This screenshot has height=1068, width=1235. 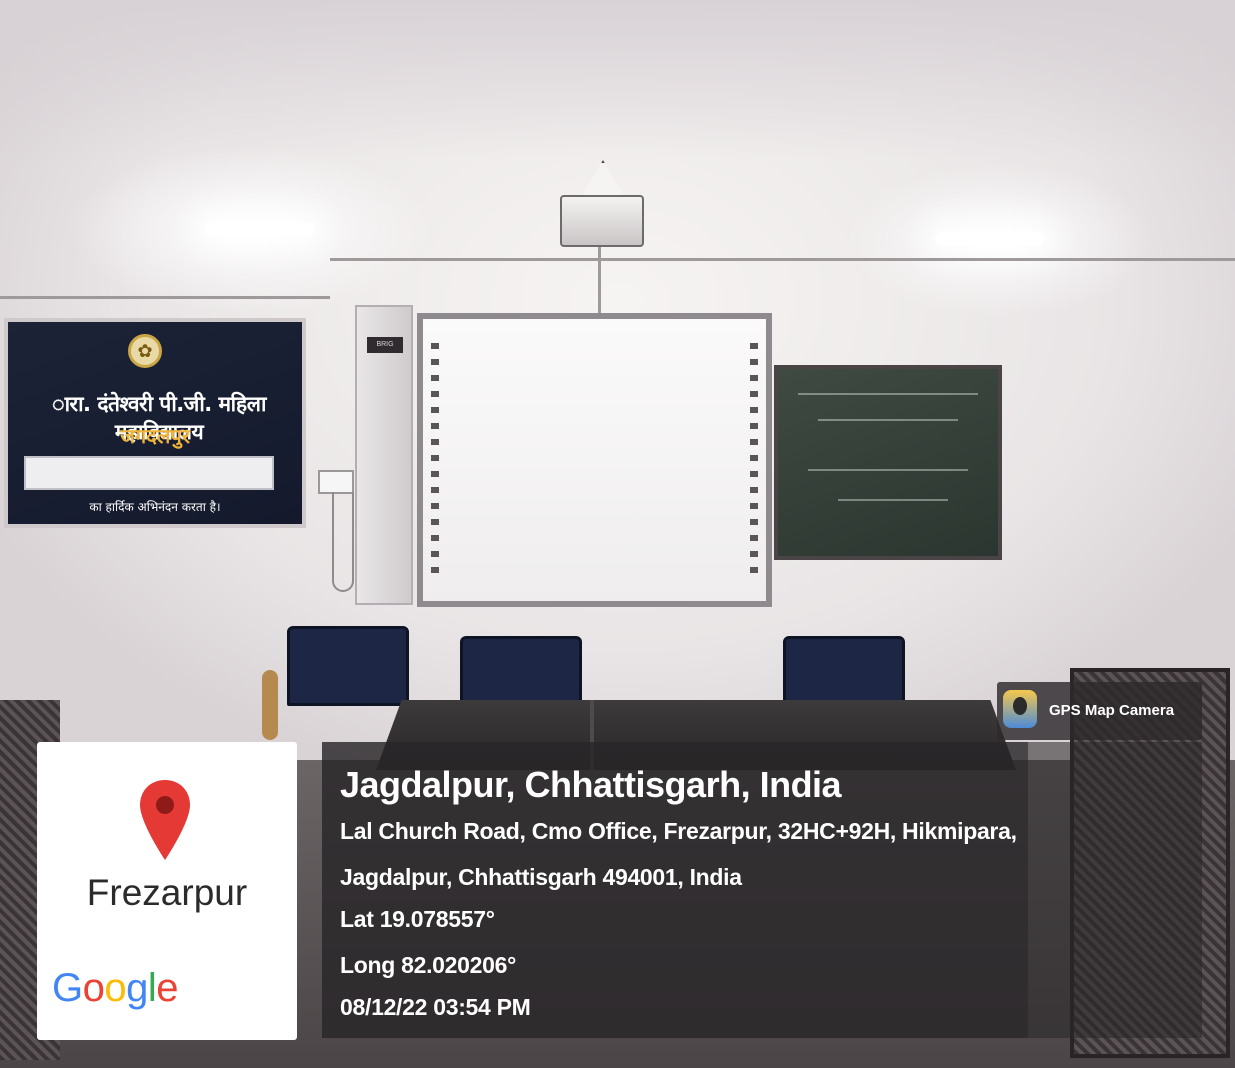 I want to click on location-info-panel-extension, so click(x=1115, y=890).